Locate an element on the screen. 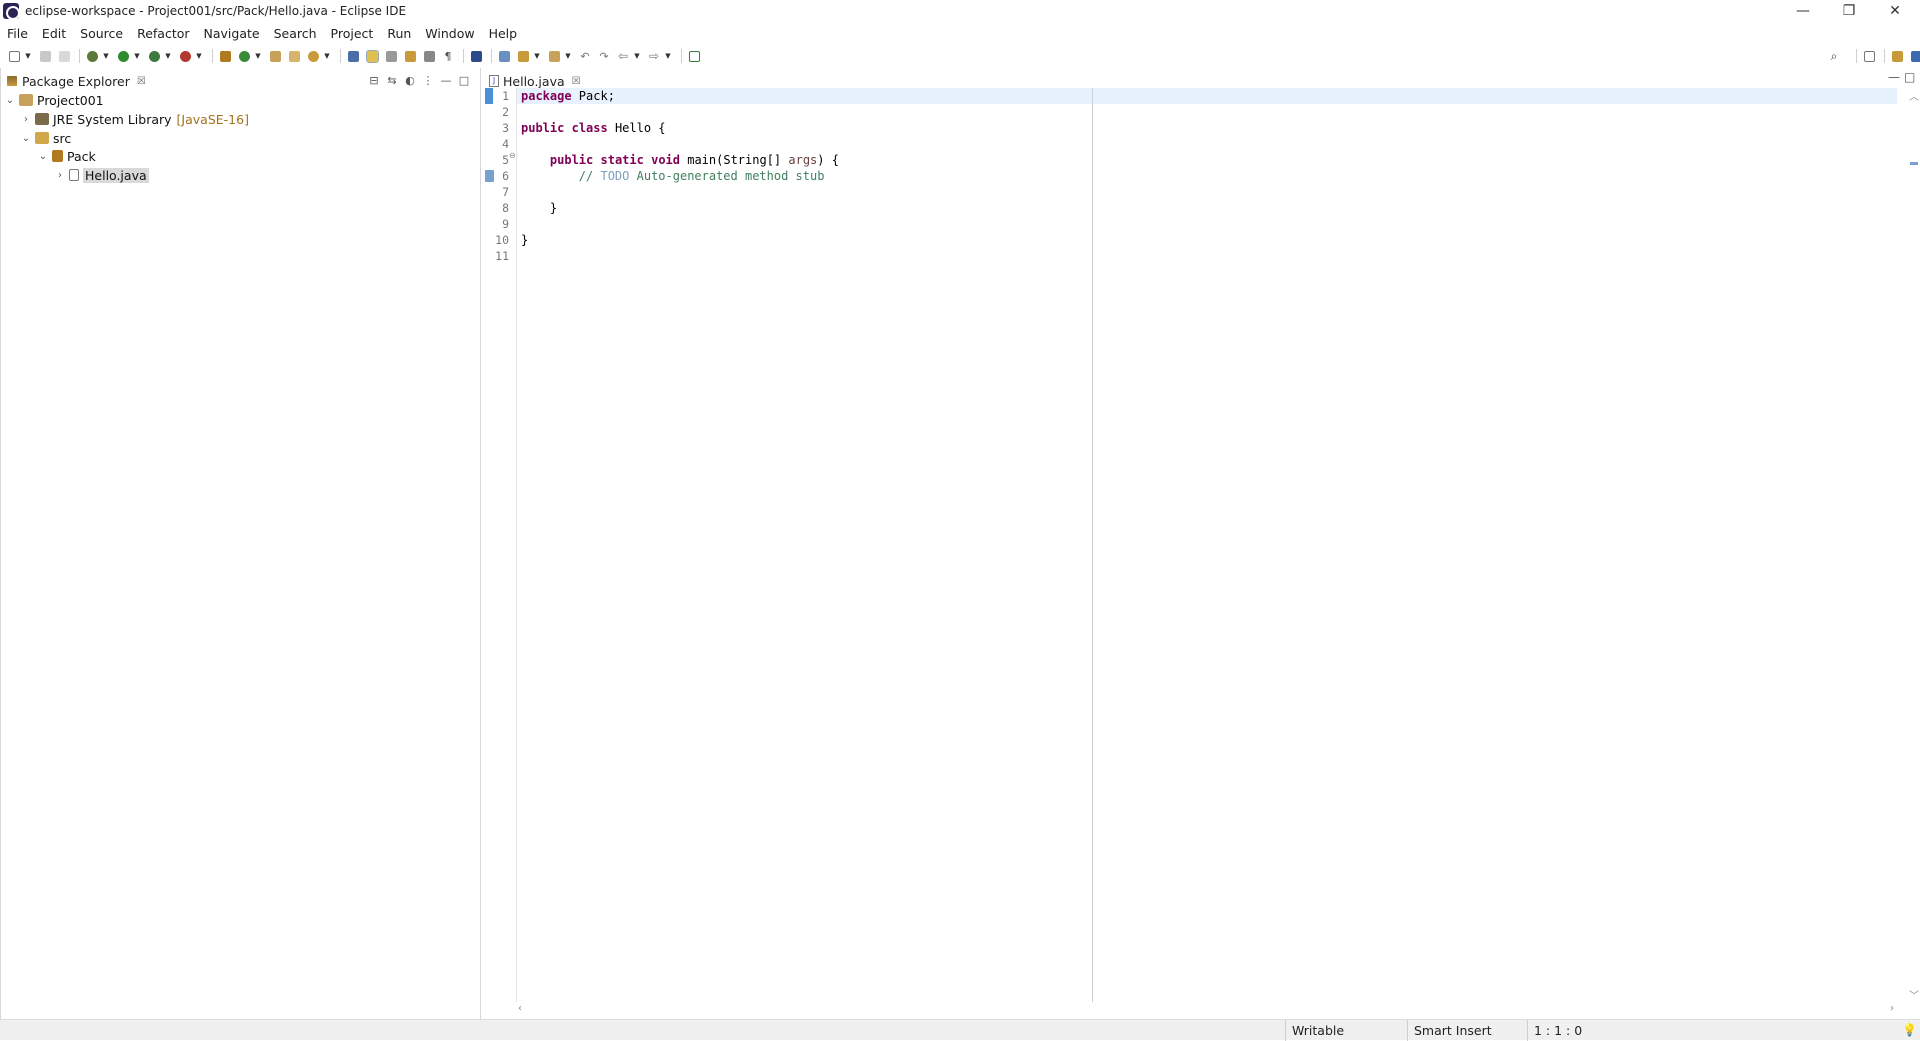 This screenshot has width=1920, height=1041. tree-item-project: ⌄ Project001 is located at coordinates (54, 100).